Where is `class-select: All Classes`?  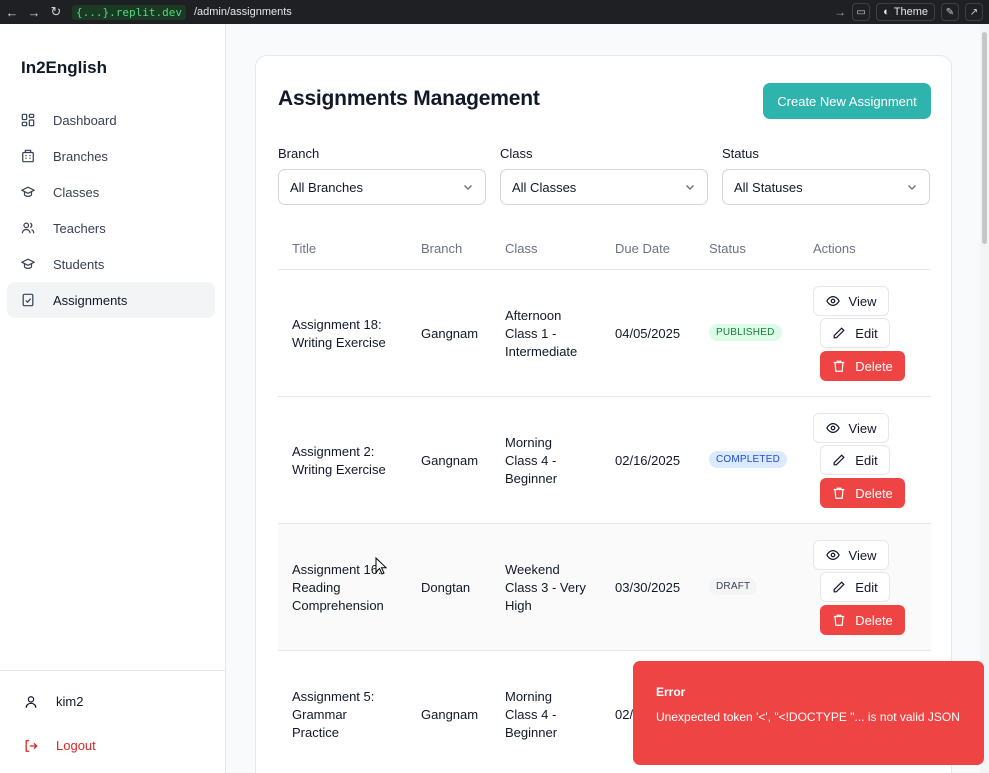 class-select: All Classes is located at coordinates (604, 187).